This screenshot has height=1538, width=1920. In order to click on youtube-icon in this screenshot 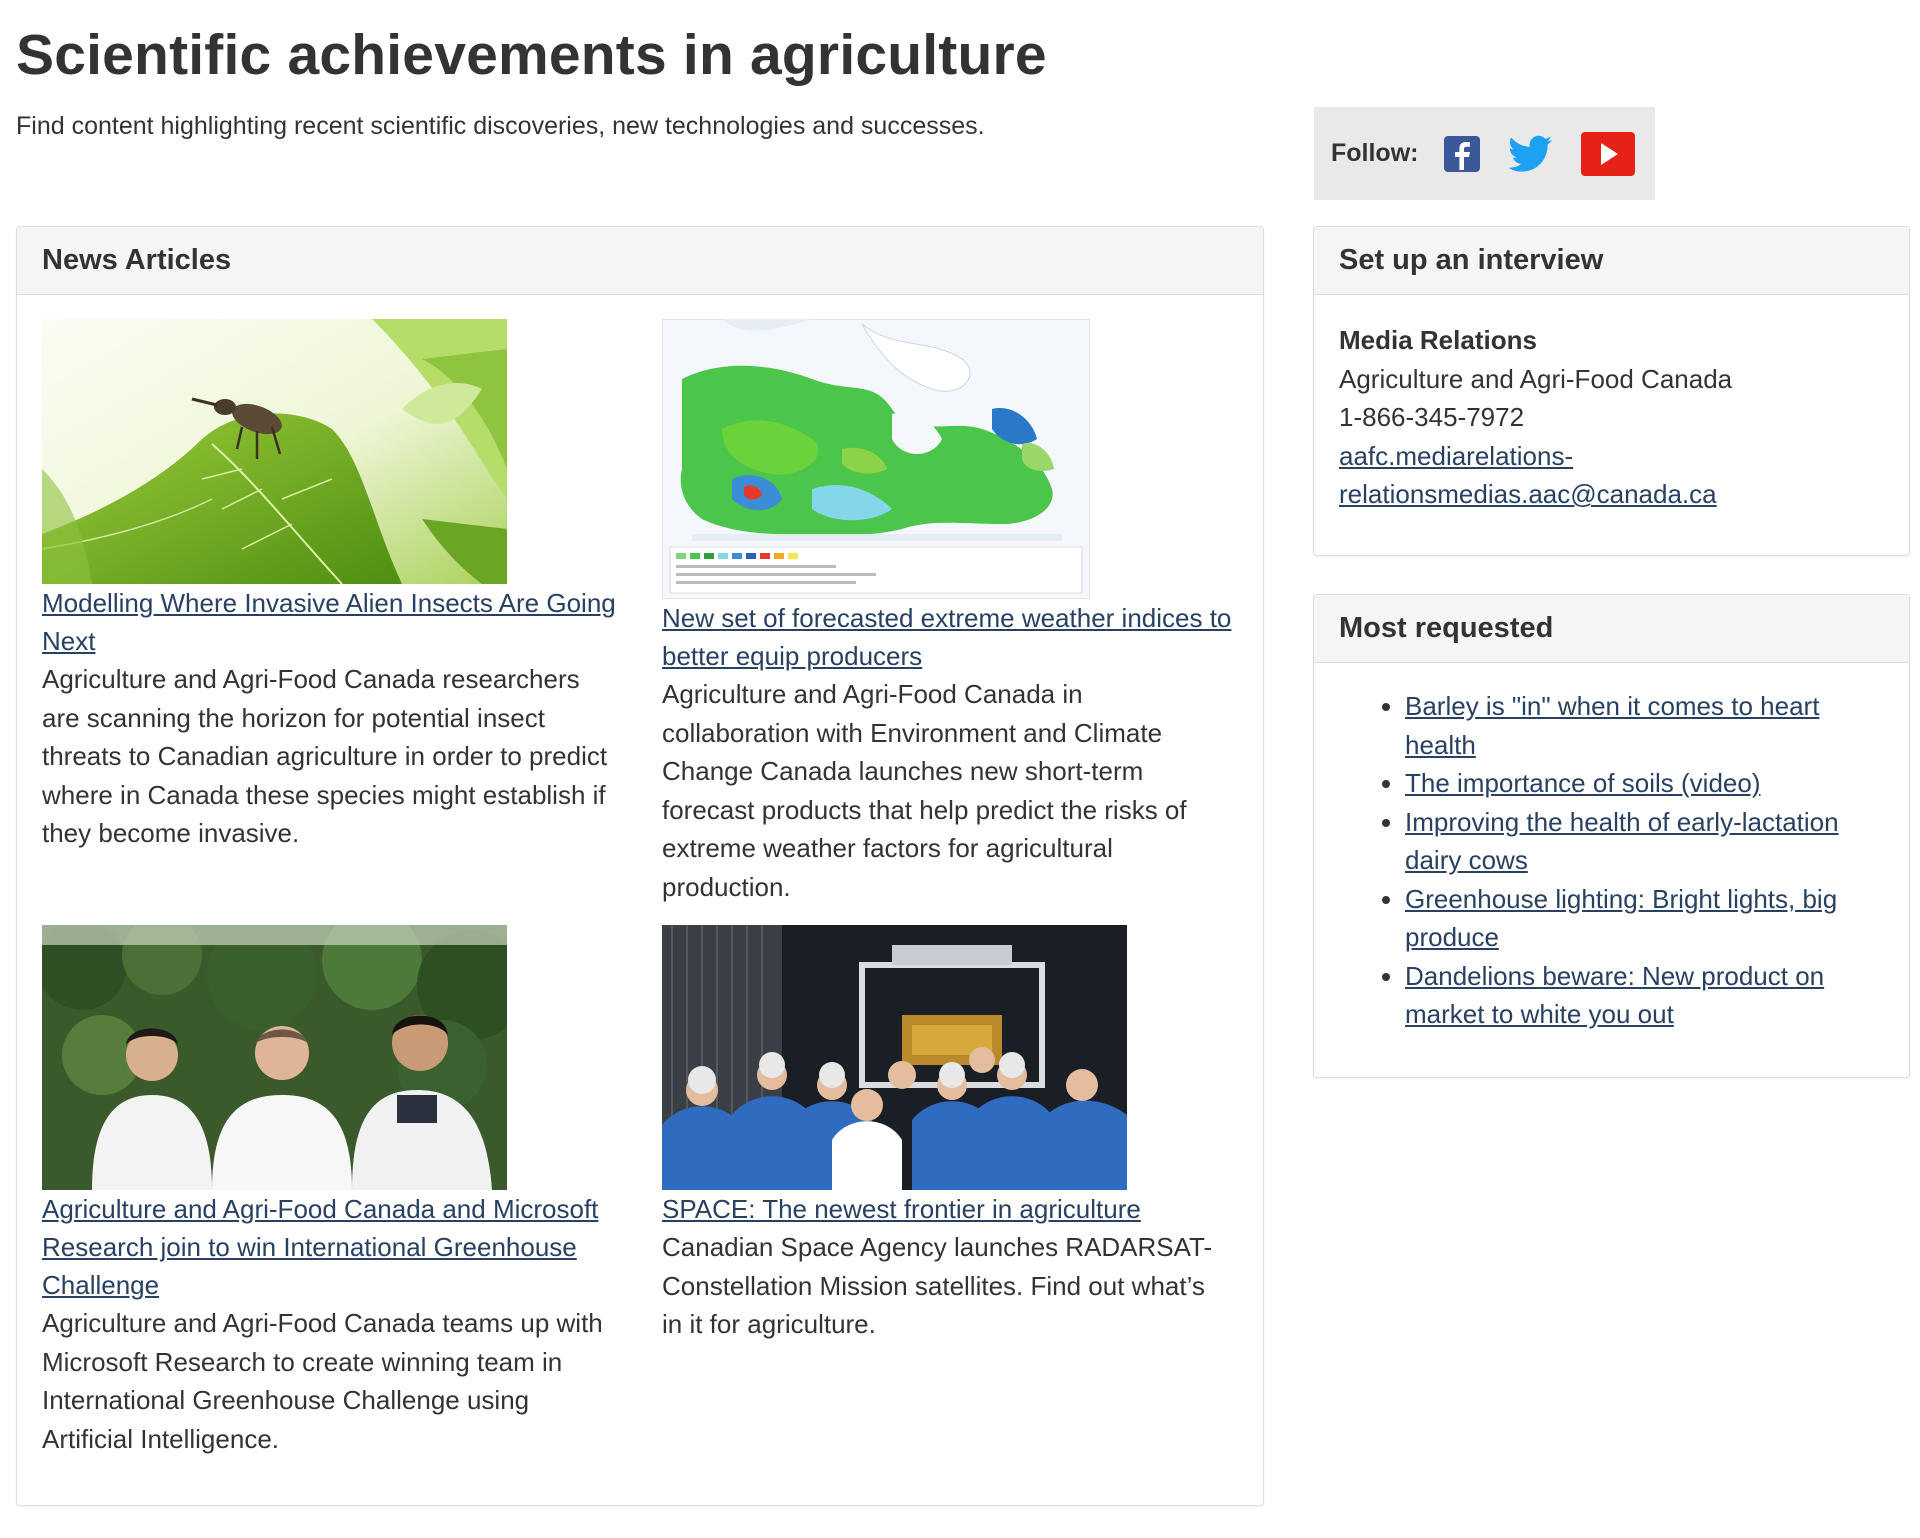, I will do `click(1608, 154)`.